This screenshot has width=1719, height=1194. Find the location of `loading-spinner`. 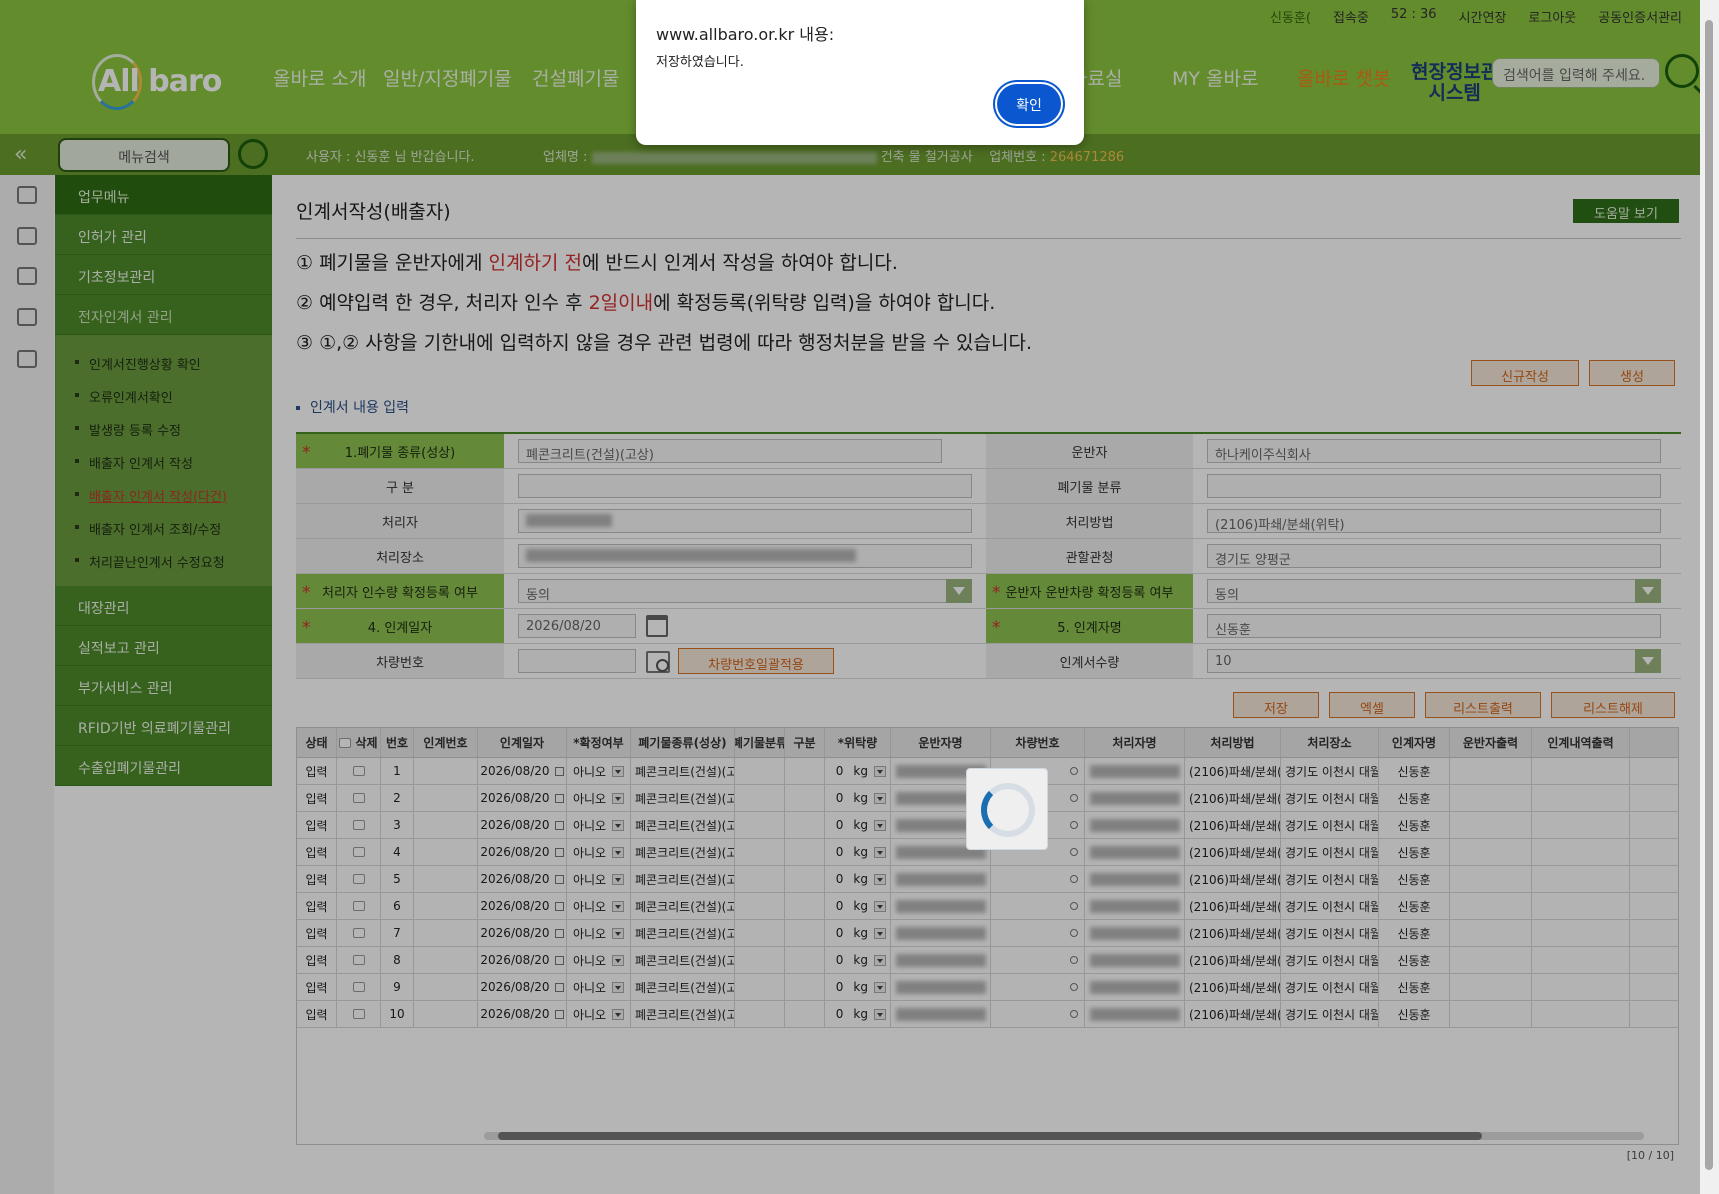

loading-spinner is located at coordinates (1007, 809).